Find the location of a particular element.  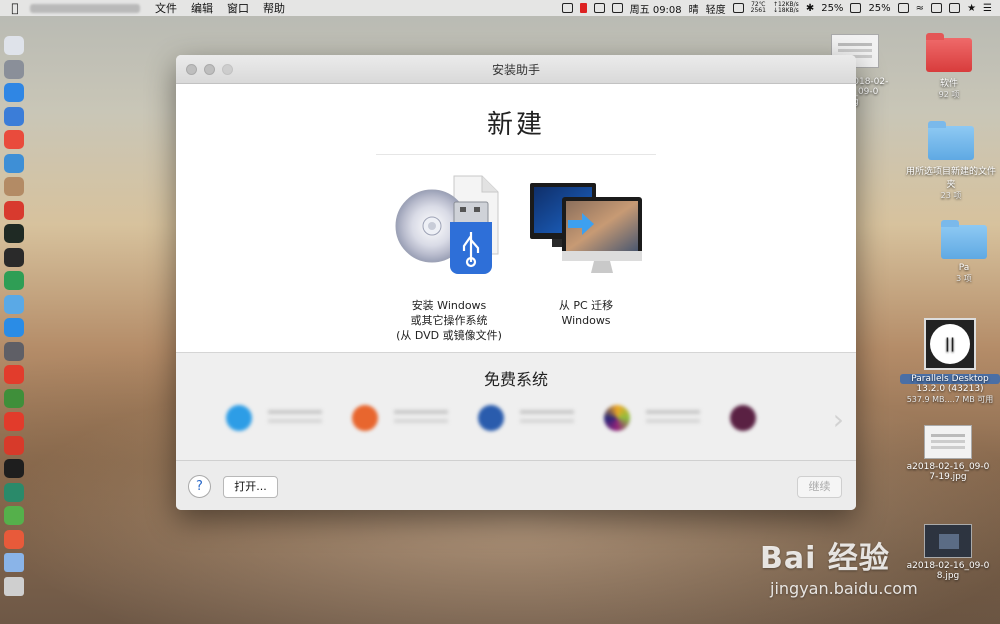

bluetooth-icon: ✱ is located at coordinates (810, 8).